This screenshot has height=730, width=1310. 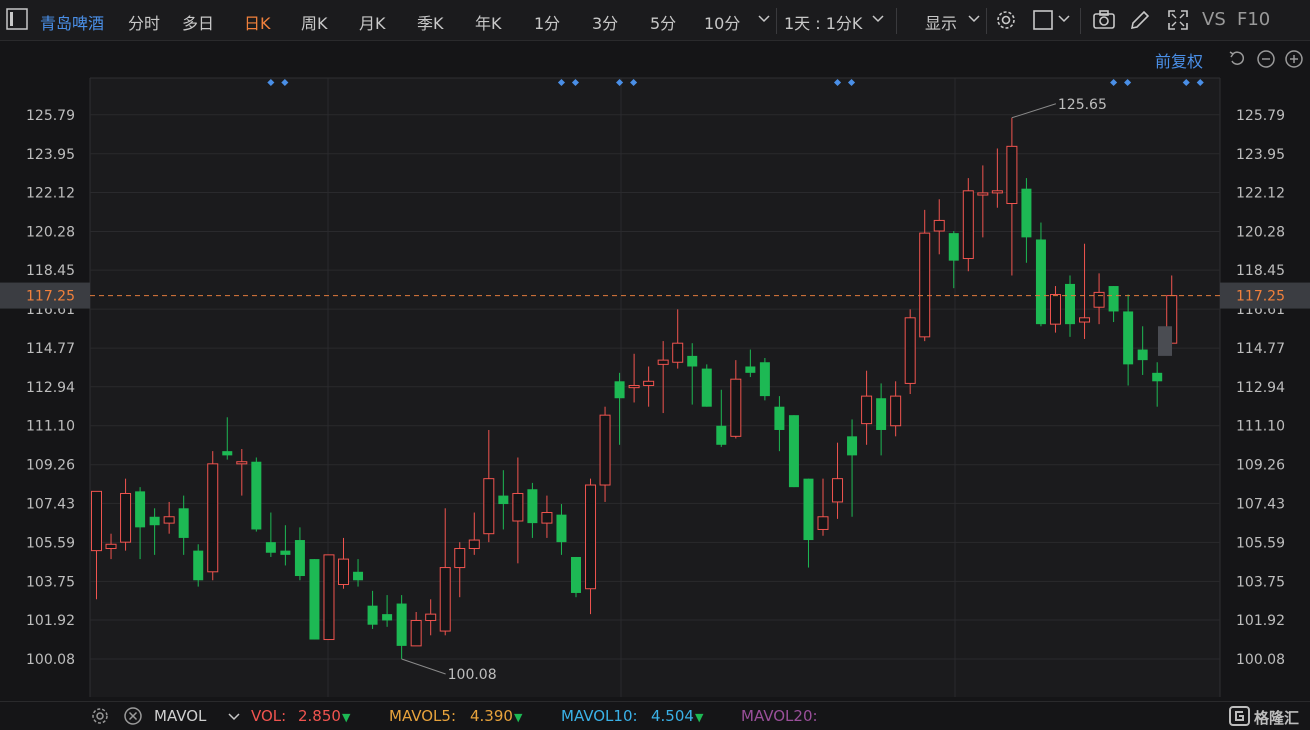 I want to click on y-tick-label-left: 112.94, so click(x=50, y=388).